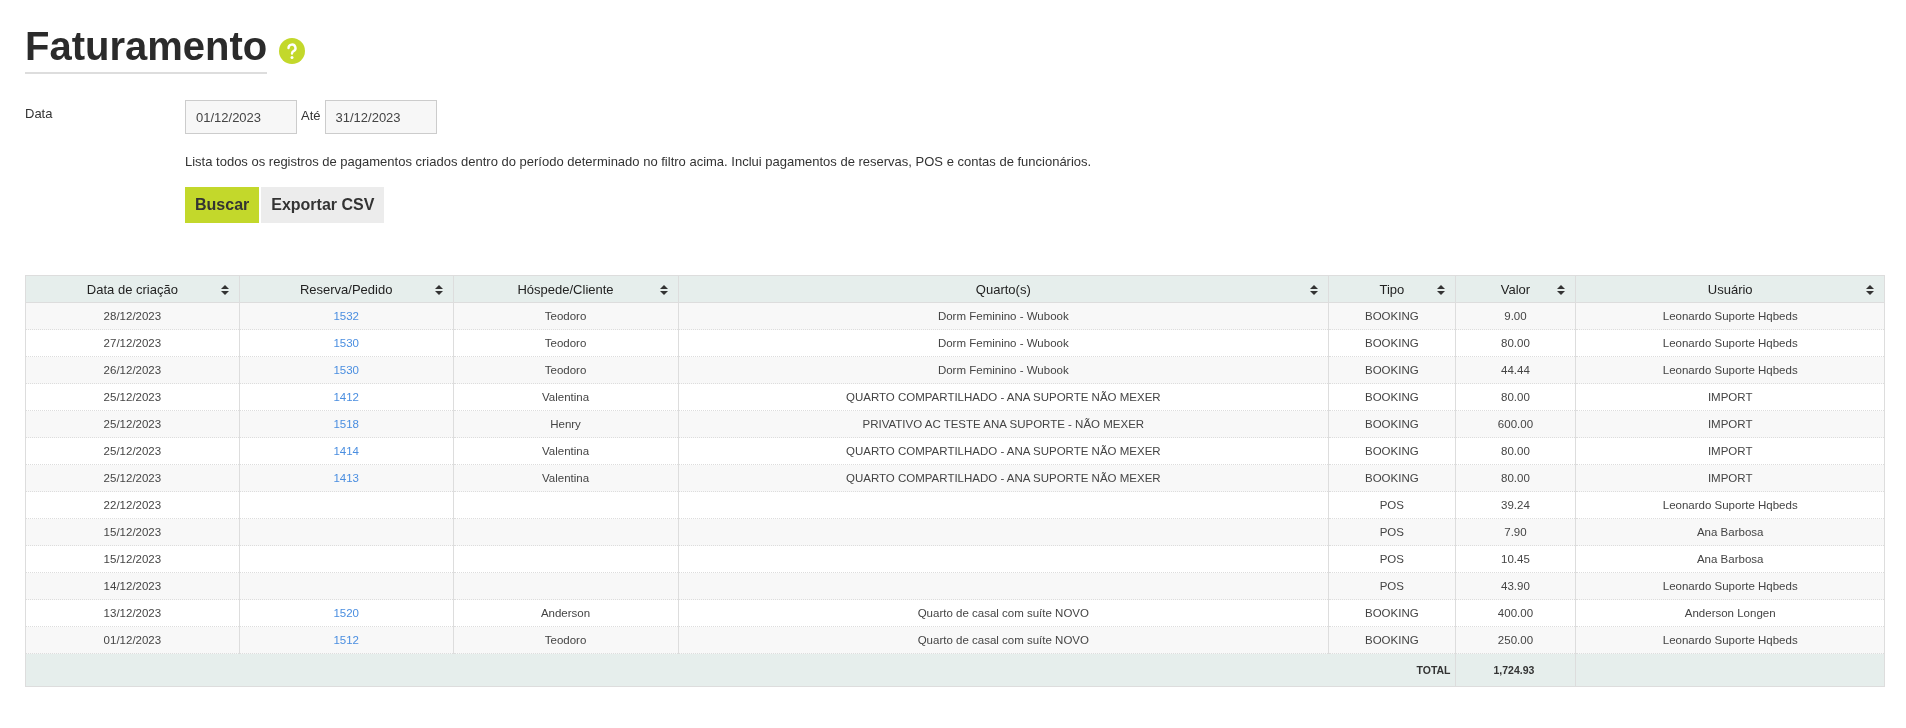  Describe the element at coordinates (132, 289) in the screenshot. I see `column-header: Data de criação` at that location.